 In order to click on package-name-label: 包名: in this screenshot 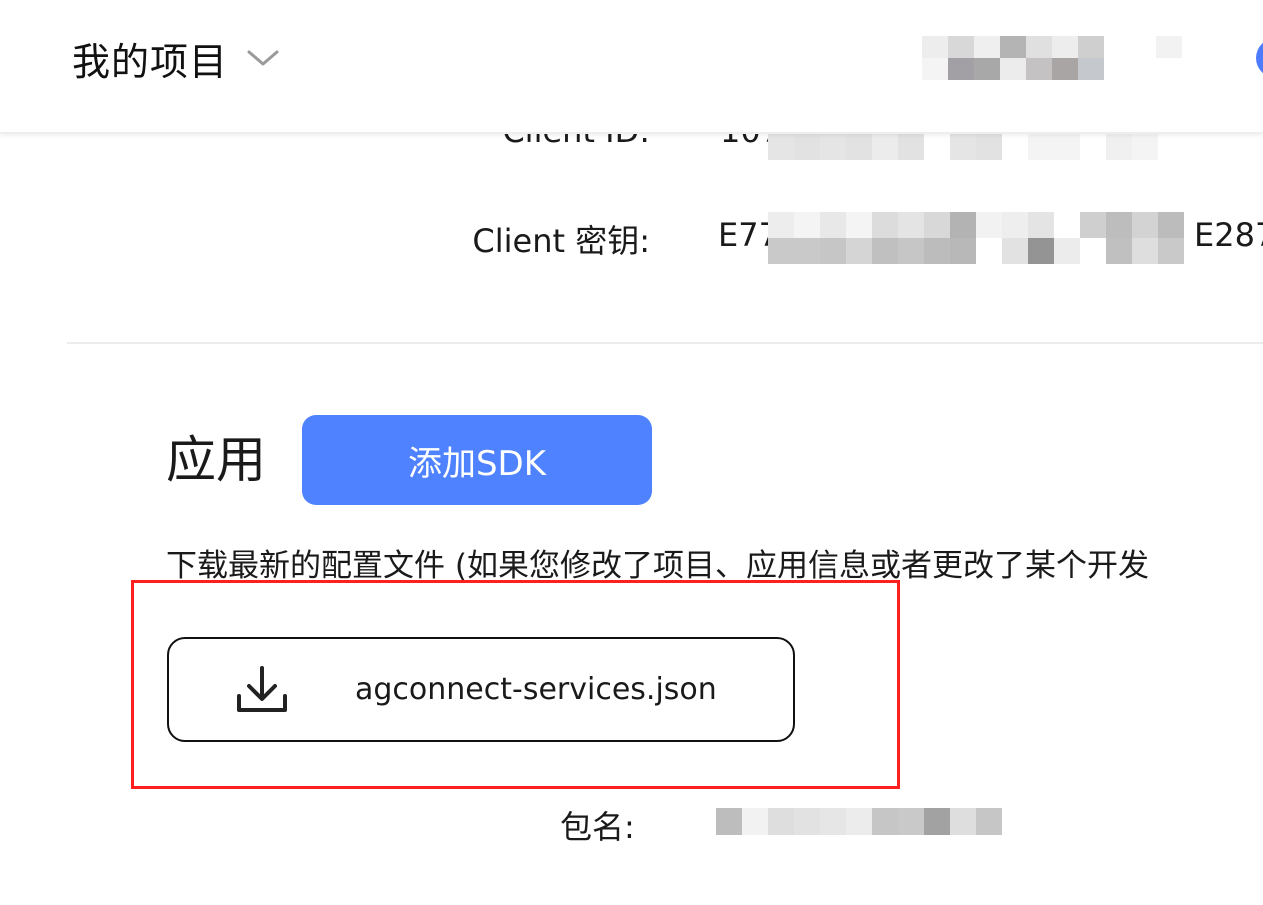, I will do `click(597, 827)`.